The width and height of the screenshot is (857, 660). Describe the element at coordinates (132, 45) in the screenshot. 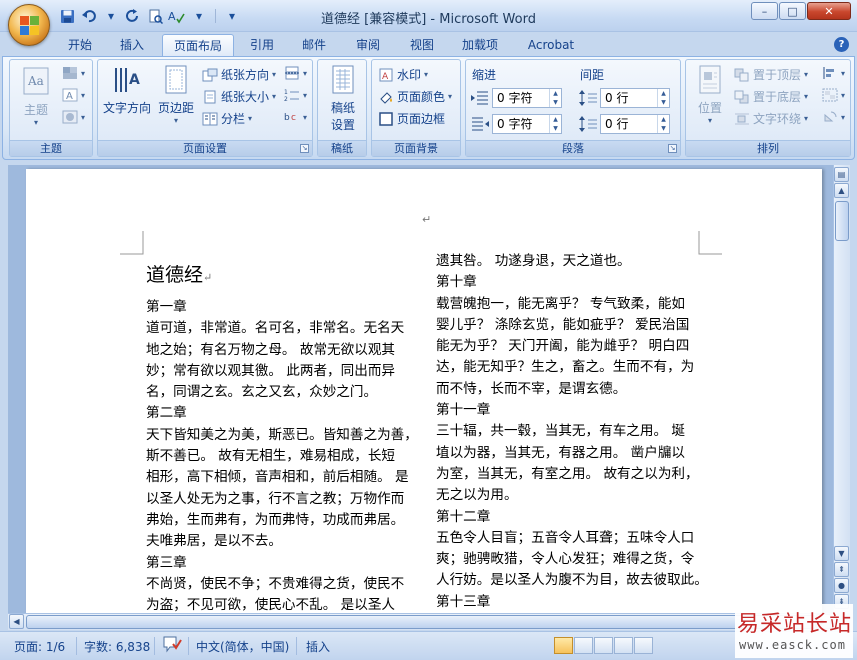

I see `tab-insert: 插入` at that location.